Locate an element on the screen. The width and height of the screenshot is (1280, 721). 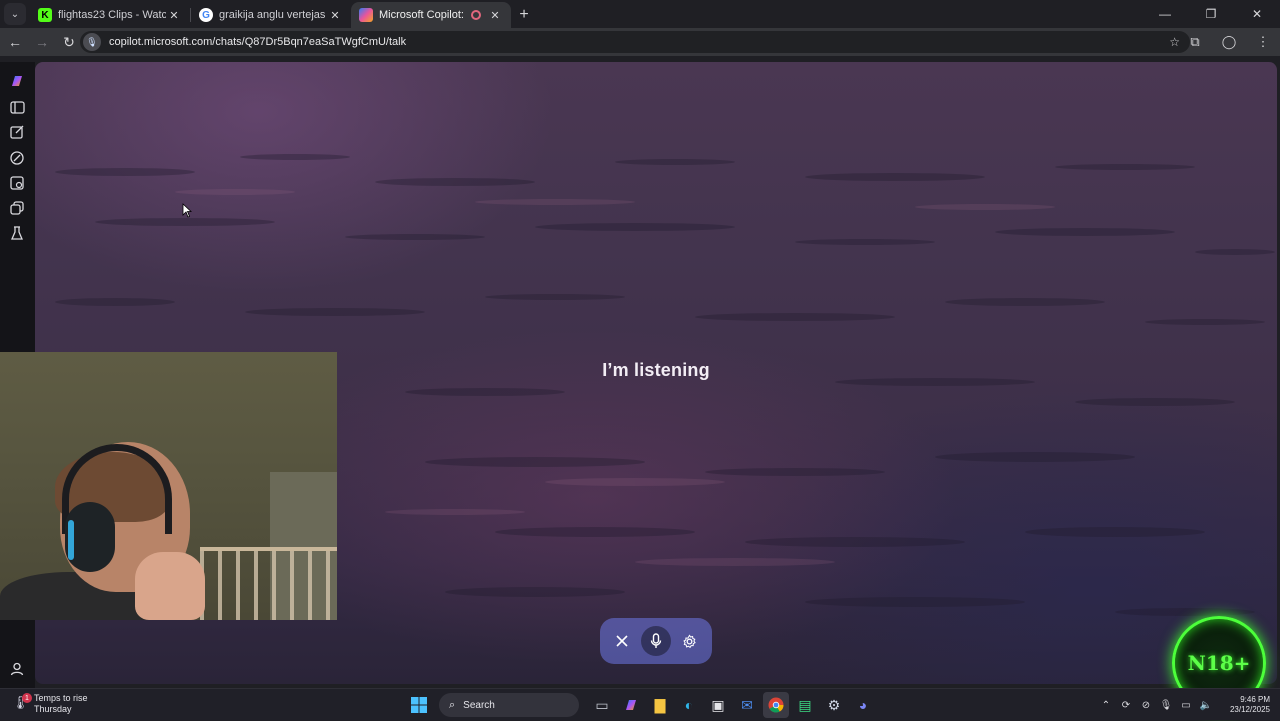
toolbar-right: ⧉ ◯ ⋮ is located at coordinates (1229, 42).